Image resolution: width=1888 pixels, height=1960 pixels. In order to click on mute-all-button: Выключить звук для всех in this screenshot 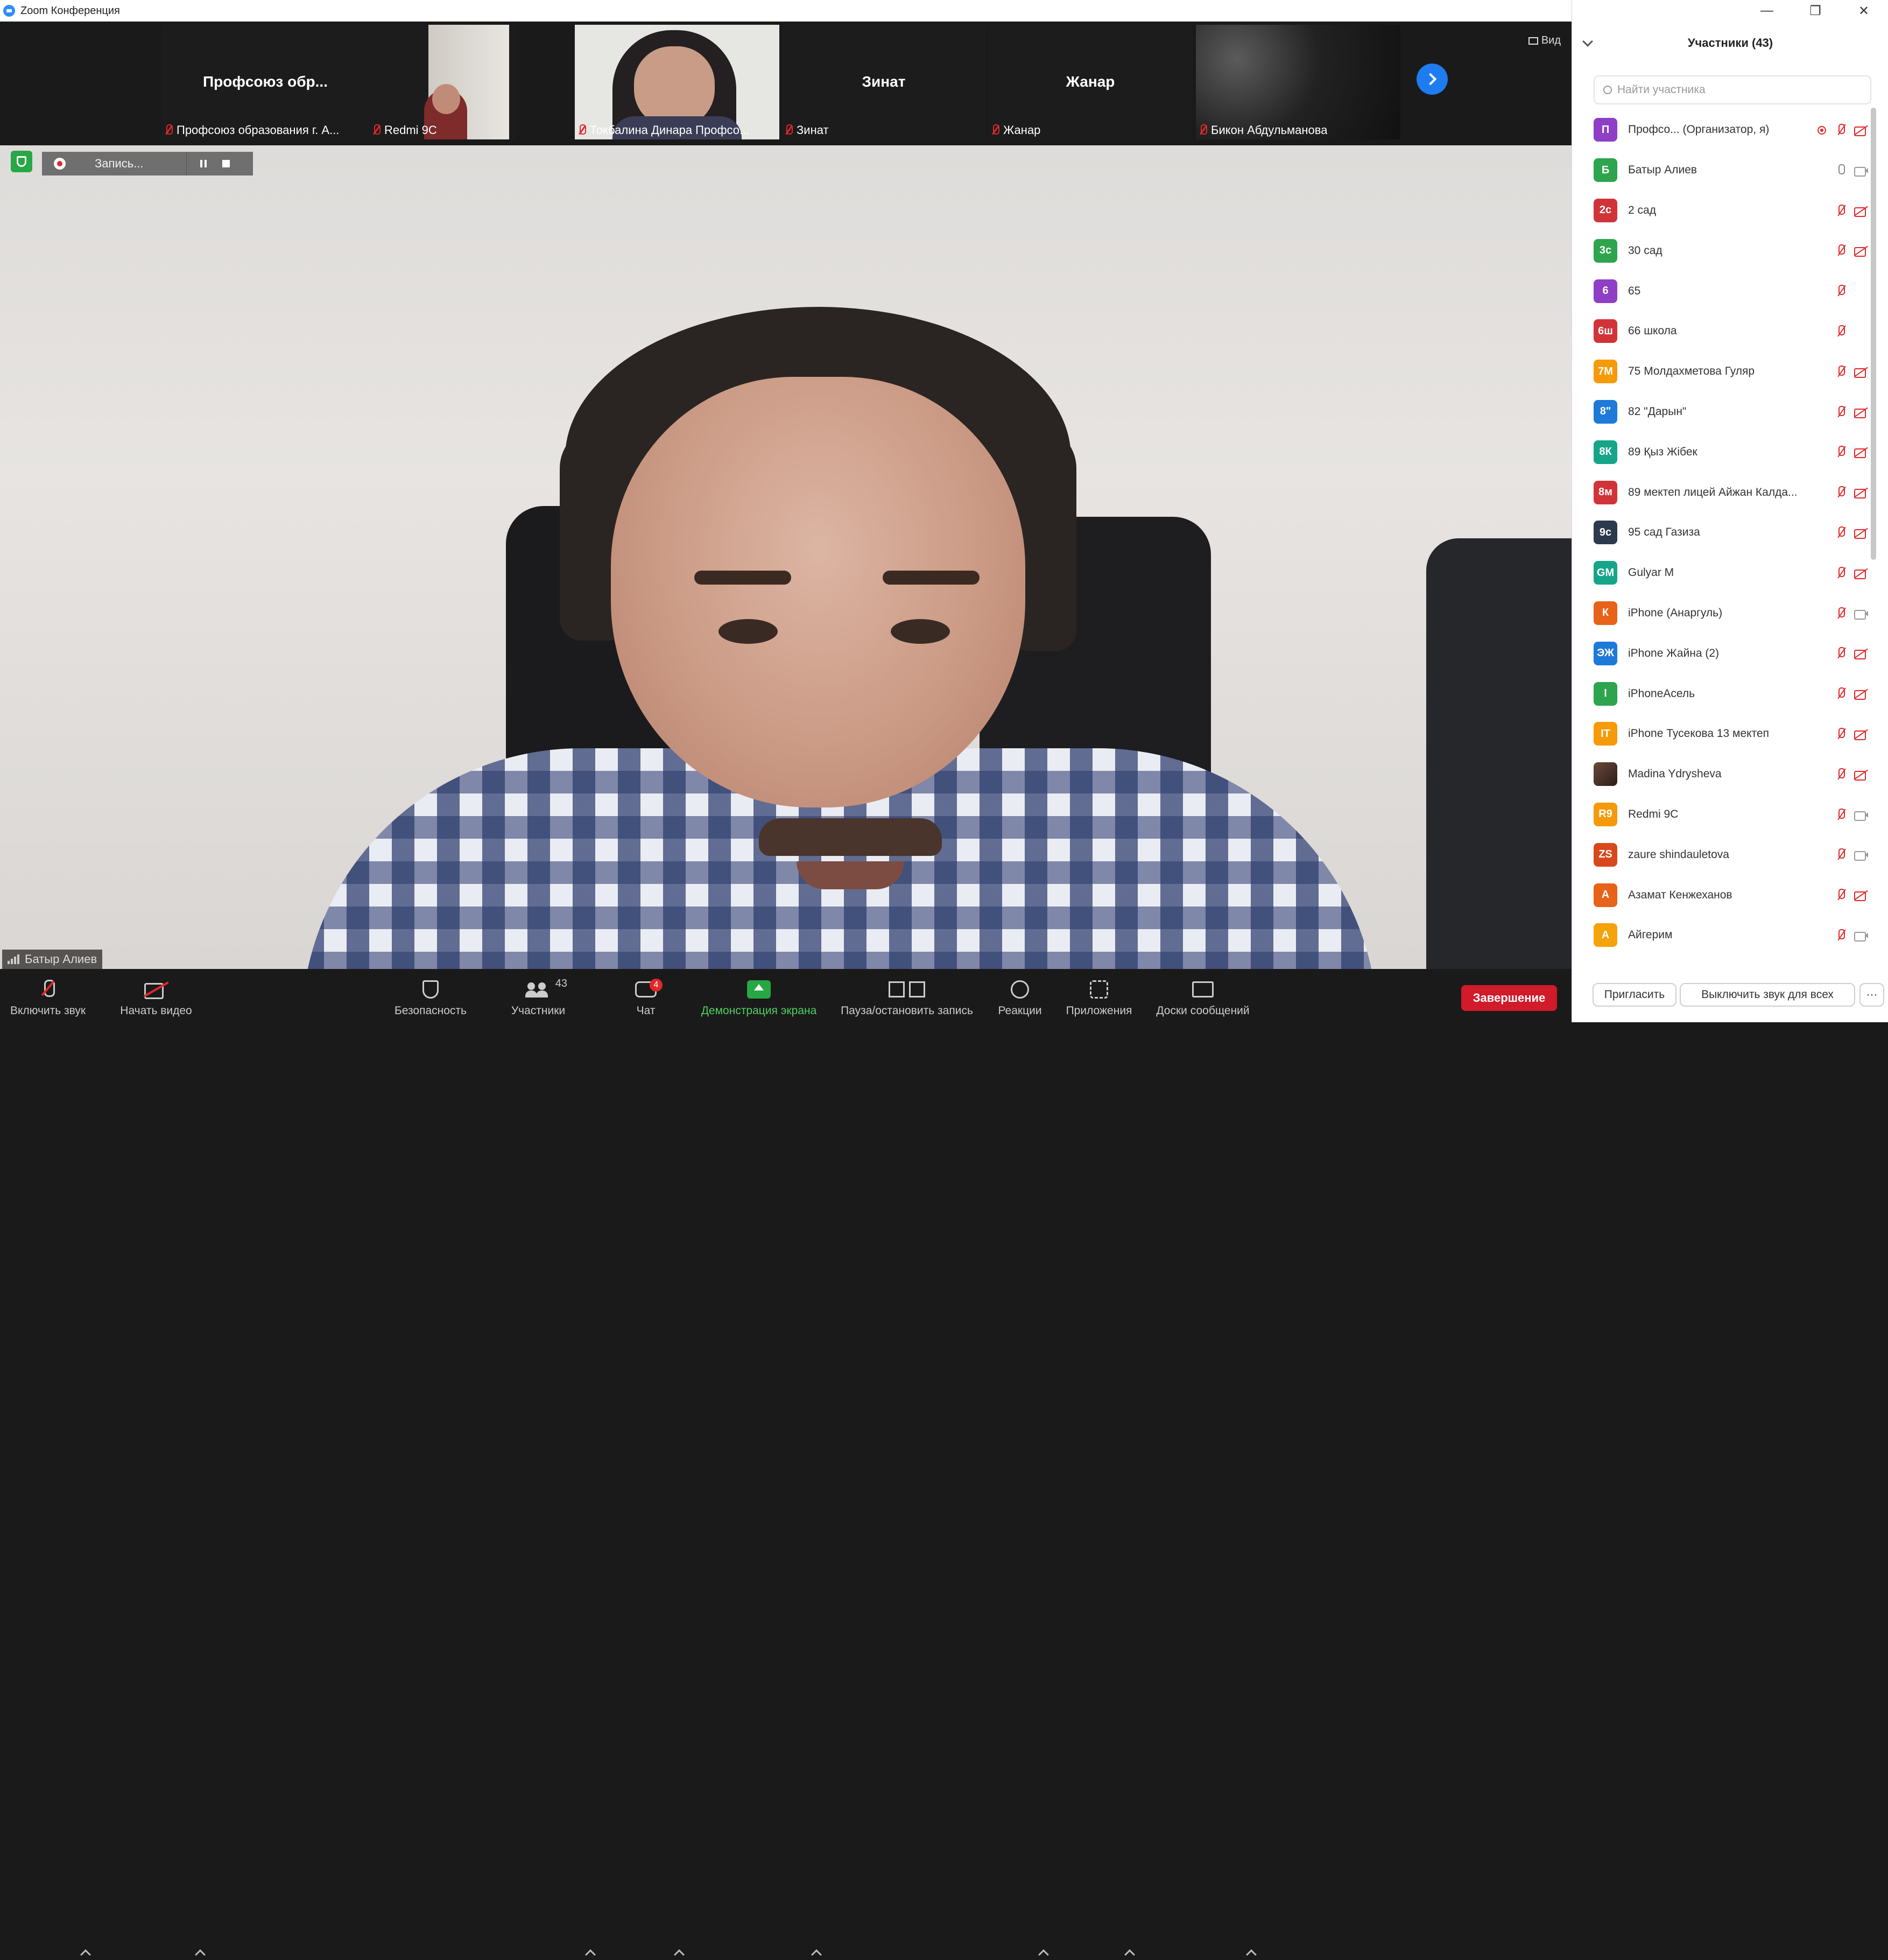, I will do `click(1768, 995)`.